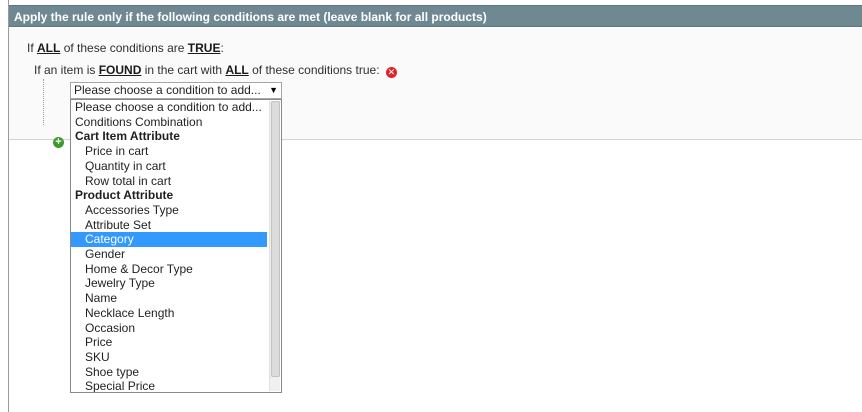 The height and width of the screenshot is (412, 862). I want to click on remove-icon: ✕, so click(391, 72).